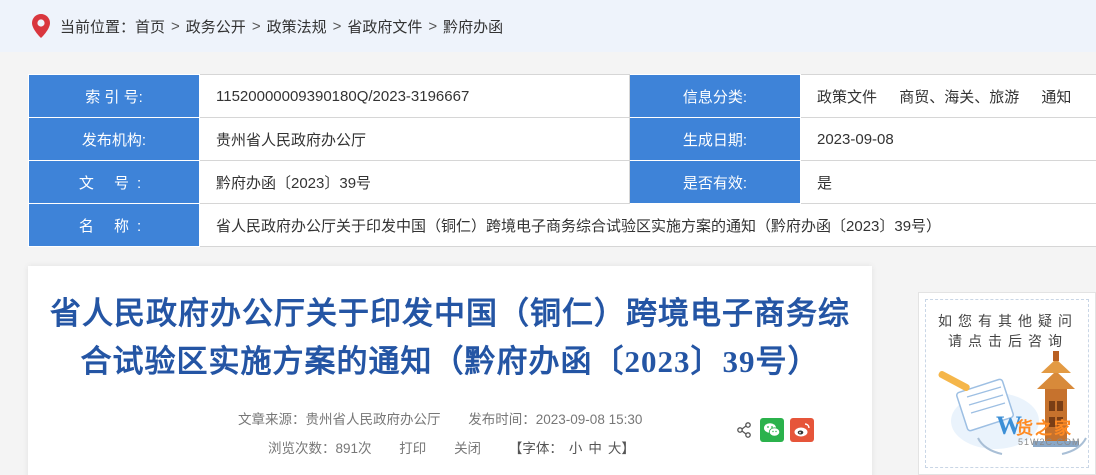 The width and height of the screenshot is (1096, 475). I want to click on font-small-button: 小, so click(576, 448).